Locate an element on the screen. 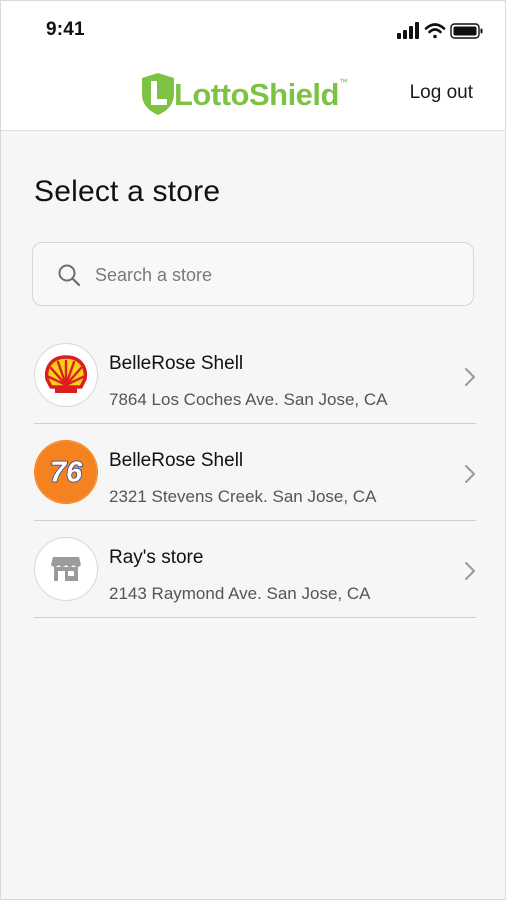 This screenshot has width=506, height=900. status-time: 9:41 is located at coordinates (65, 29).